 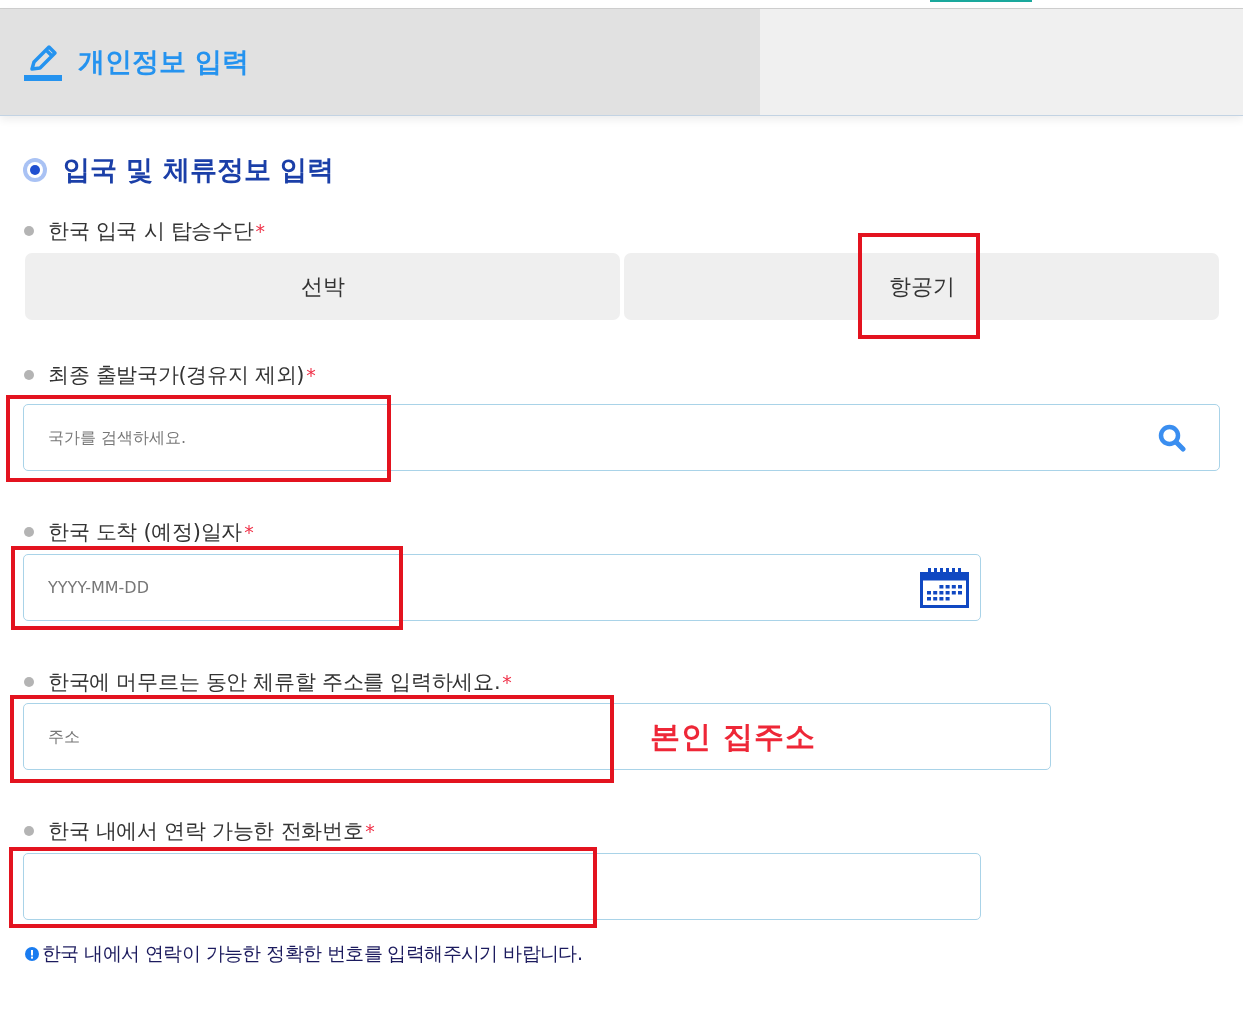 What do you see at coordinates (312, 953) in the screenshot?
I see `help-text: 한국 내에서 연락이 가능한 정확한 번호를 입력해주시기 바랍니다.` at bounding box center [312, 953].